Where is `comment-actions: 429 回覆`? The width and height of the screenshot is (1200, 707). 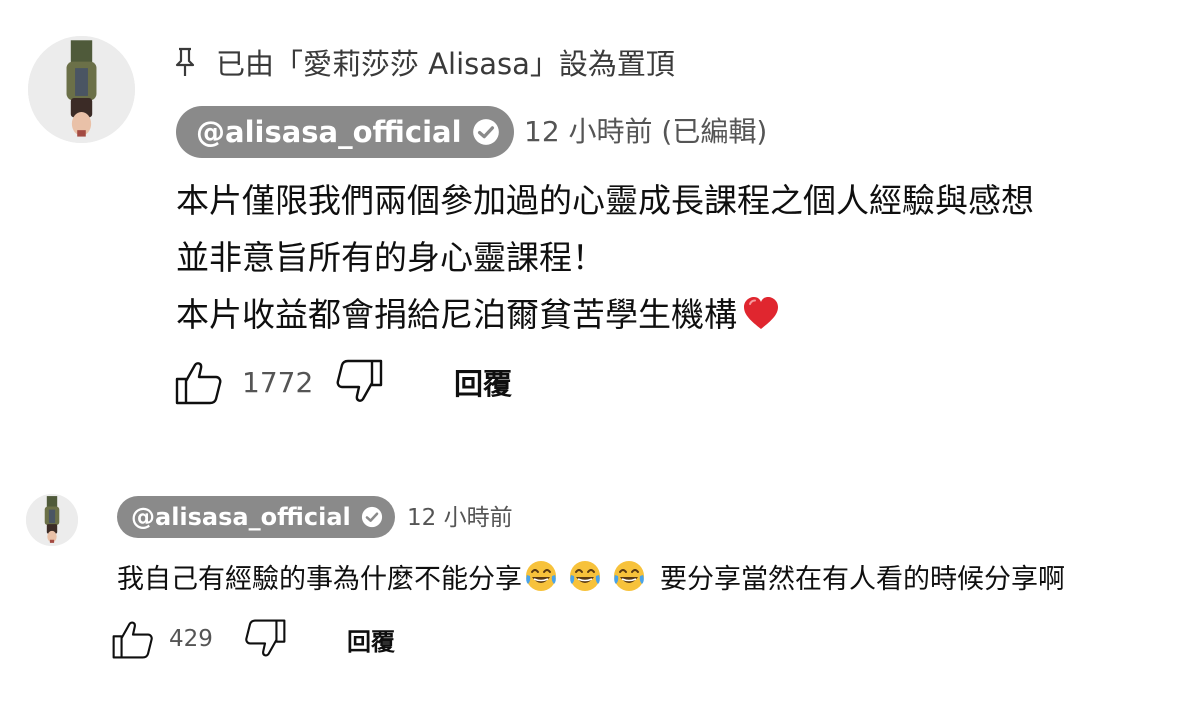
comment-actions: 429 回覆 is located at coordinates (253, 639).